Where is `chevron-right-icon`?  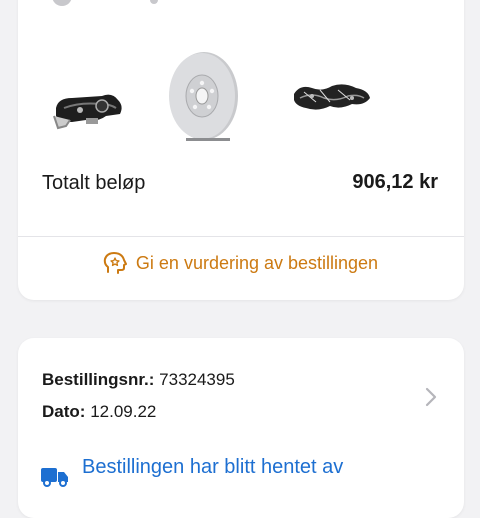
chevron-right-icon is located at coordinates (431, 397).